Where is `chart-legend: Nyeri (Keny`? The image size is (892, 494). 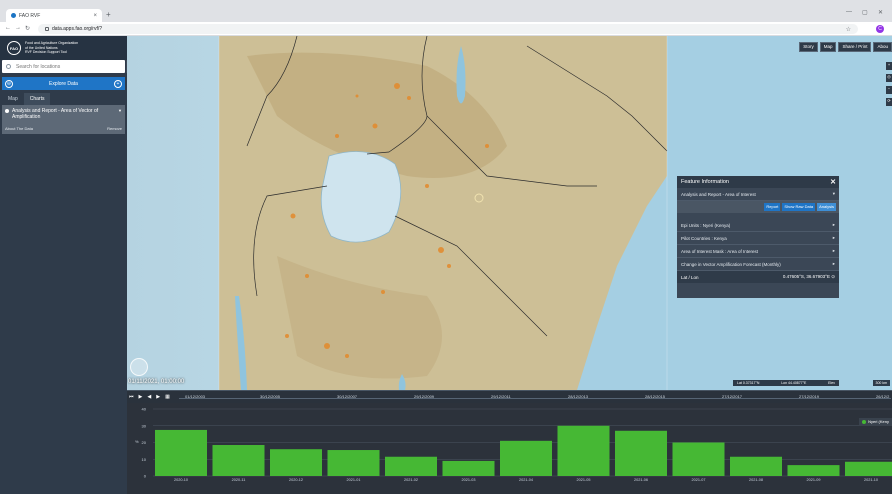 chart-legend: Nyeri (Keny is located at coordinates (875, 421).